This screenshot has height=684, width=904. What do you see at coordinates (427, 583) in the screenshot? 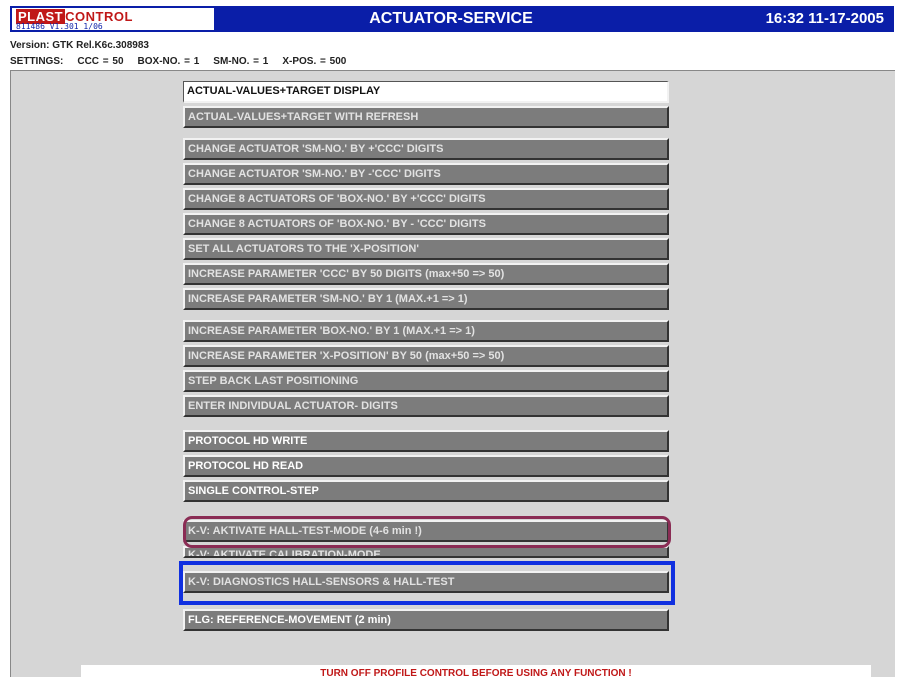
I see `highlight-diagnostics-outline` at bounding box center [427, 583].